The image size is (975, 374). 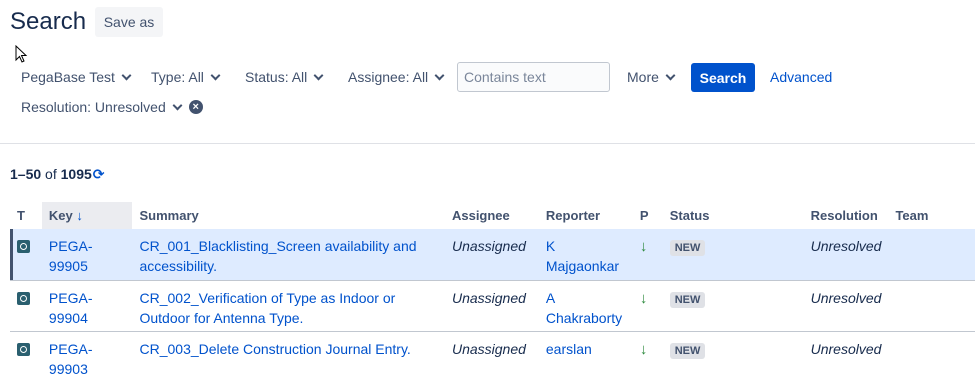 What do you see at coordinates (582, 256) in the screenshot?
I see `issue-reporter-link: K Majgaonkar` at bounding box center [582, 256].